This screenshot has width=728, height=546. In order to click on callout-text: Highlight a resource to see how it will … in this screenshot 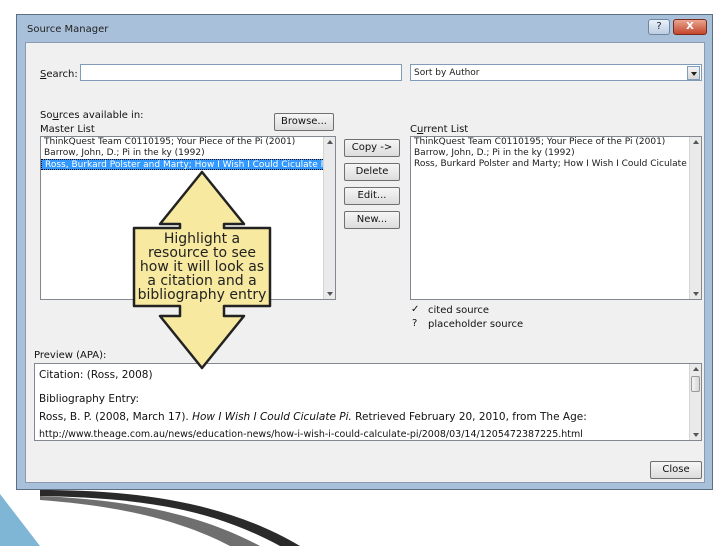, I will do `click(202, 267)`.